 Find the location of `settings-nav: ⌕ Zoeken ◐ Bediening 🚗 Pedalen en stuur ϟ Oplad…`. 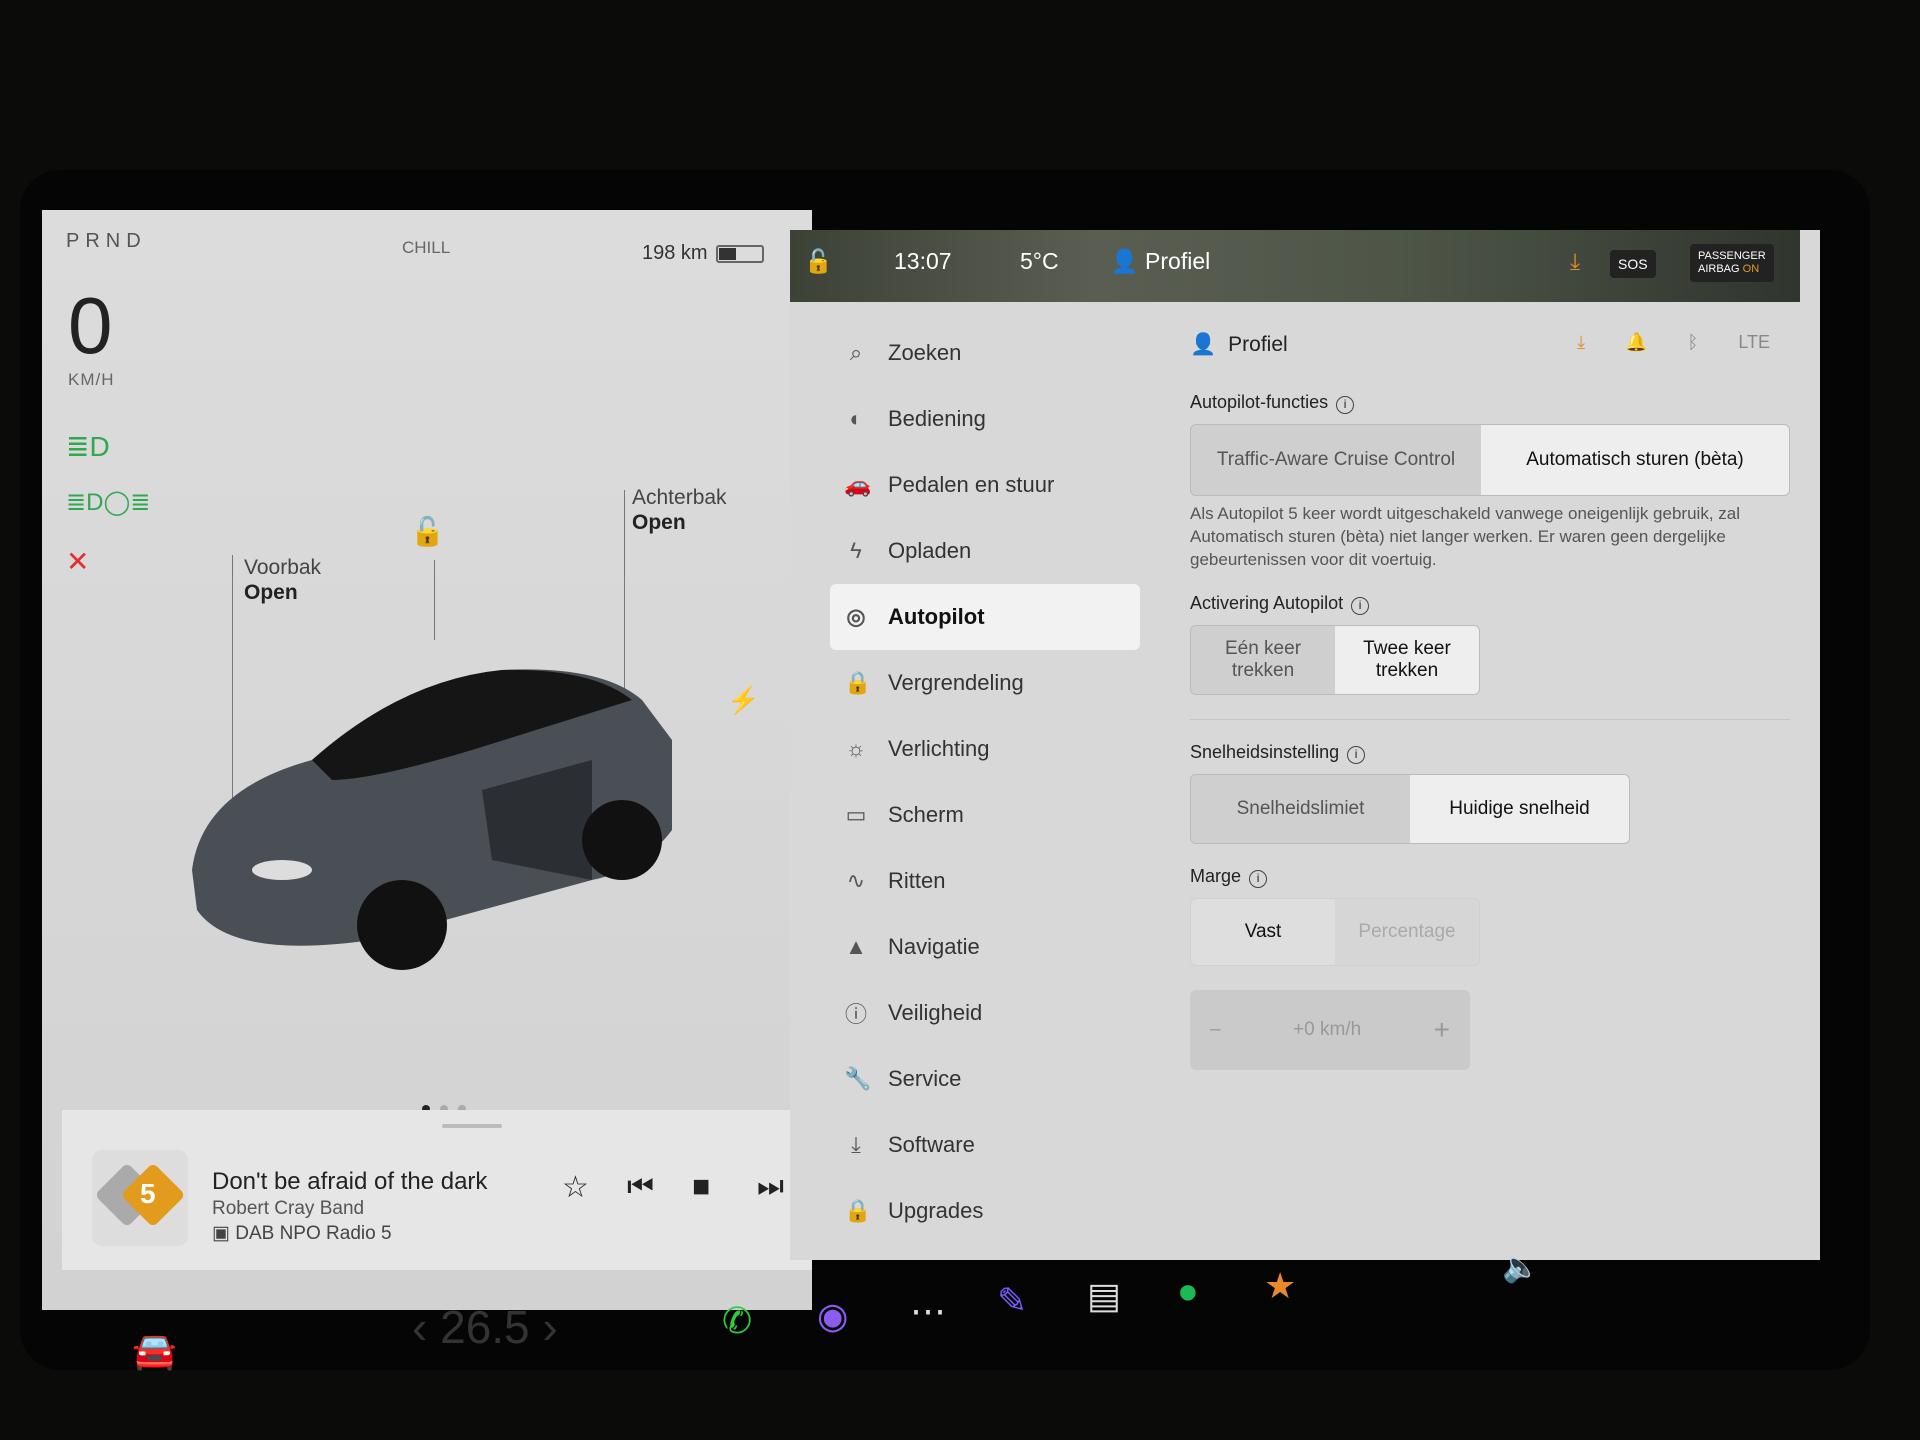

settings-nav: ⌕ Zoeken ◐ Bediening 🚗 Pedalen en stuur ϟ Oplad… is located at coordinates (985, 782).